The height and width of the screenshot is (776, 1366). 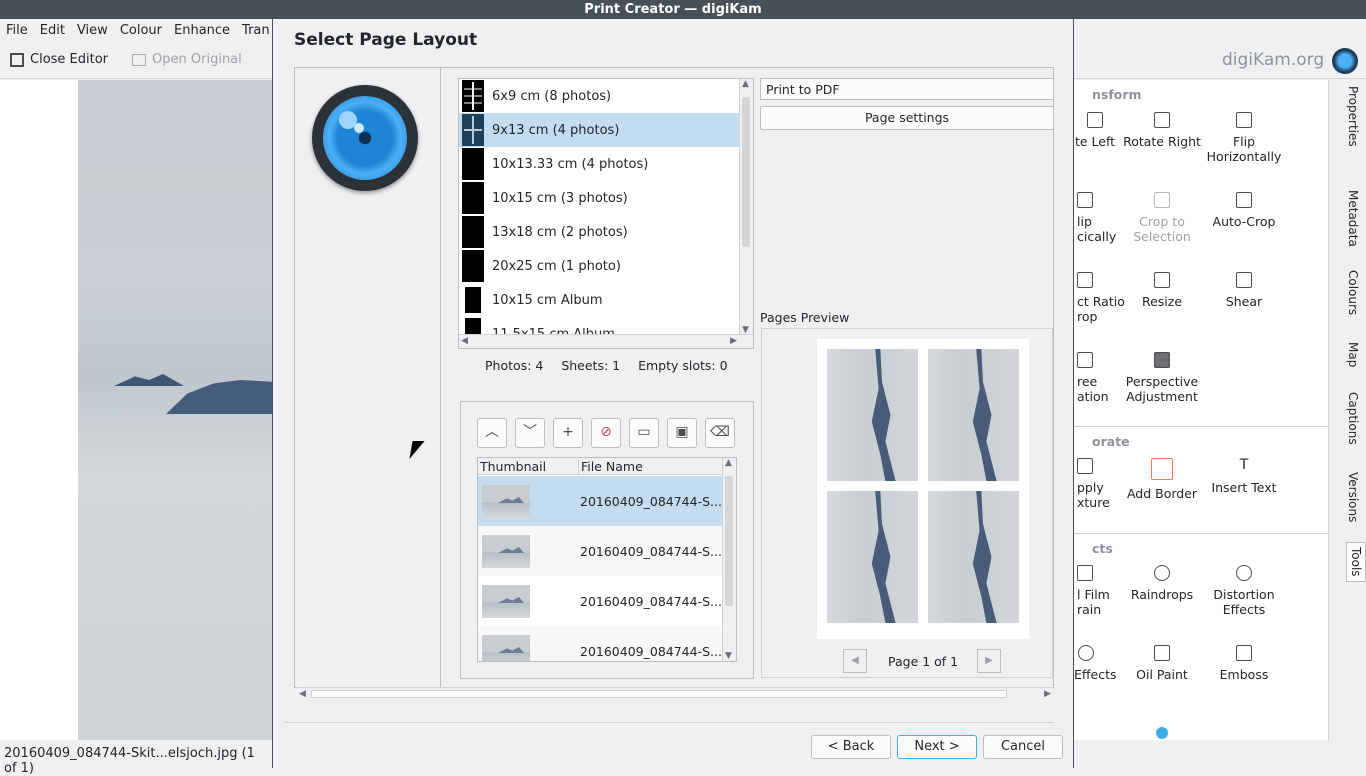 I want to click on tool-crop-to-selection: Crop to Selection, so click(x=1162, y=218).